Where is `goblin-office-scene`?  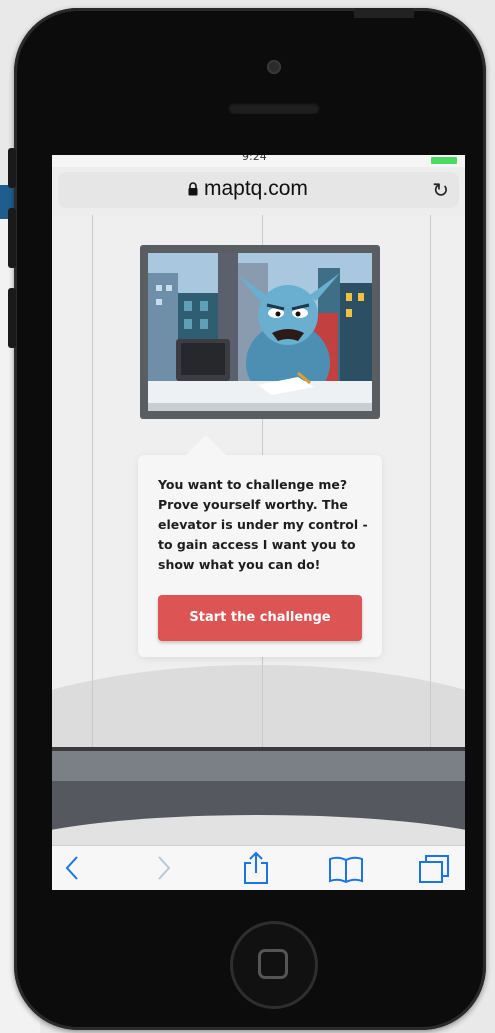
goblin-office-scene is located at coordinates (260, 332).